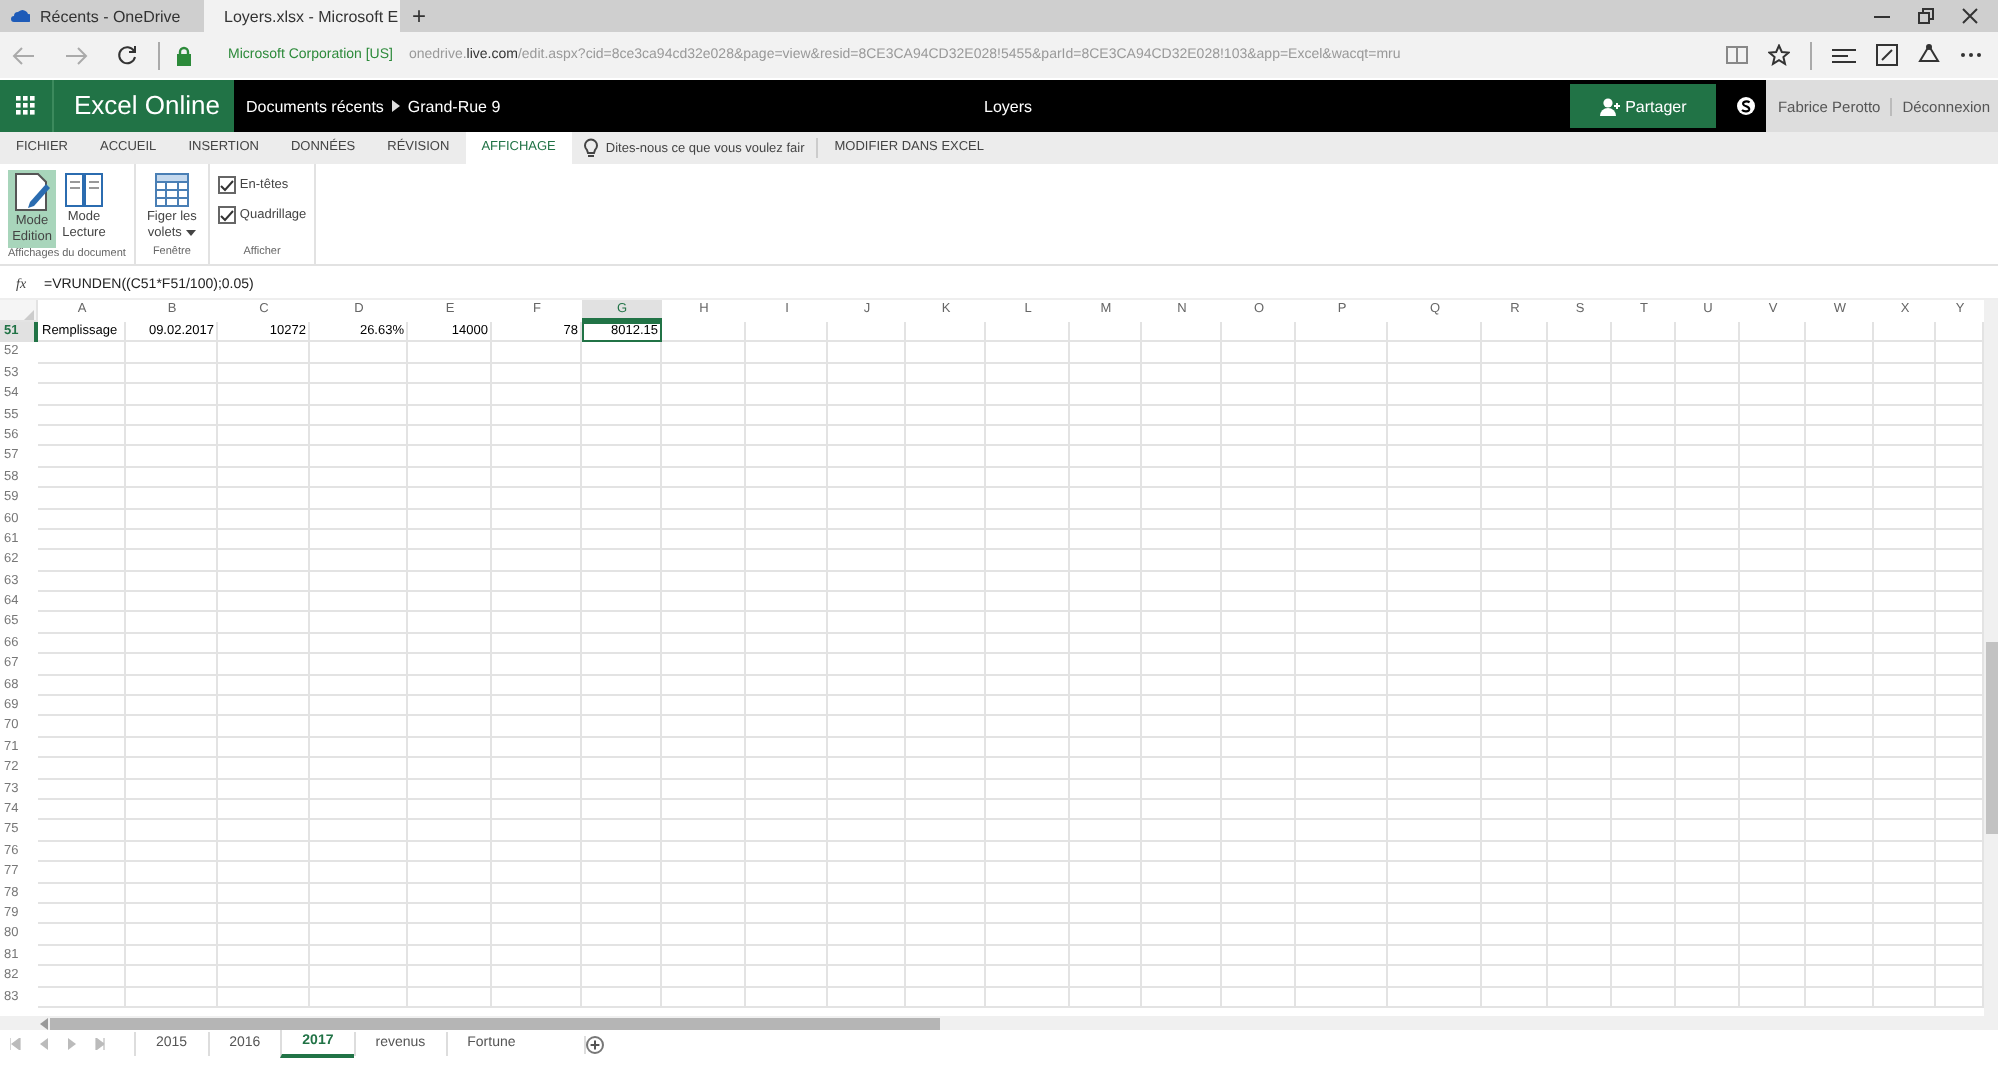 Image resolution: width=1998 pixels, height=1082 pixels. I want to click on add-person-icon, so click(1609, 106).